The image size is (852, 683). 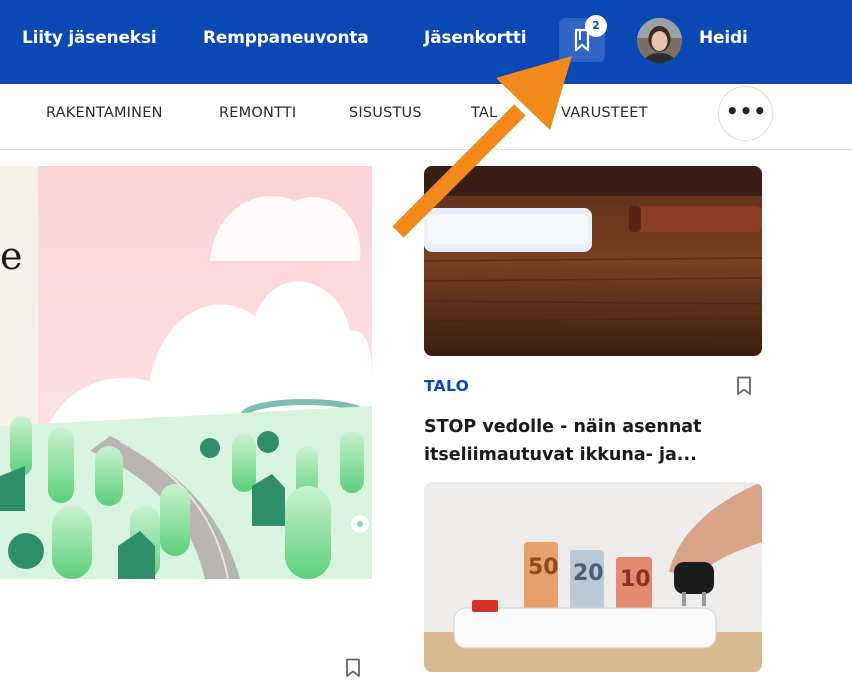 I want to click on hero-title-fragment: e, so click(x=11, y=256).